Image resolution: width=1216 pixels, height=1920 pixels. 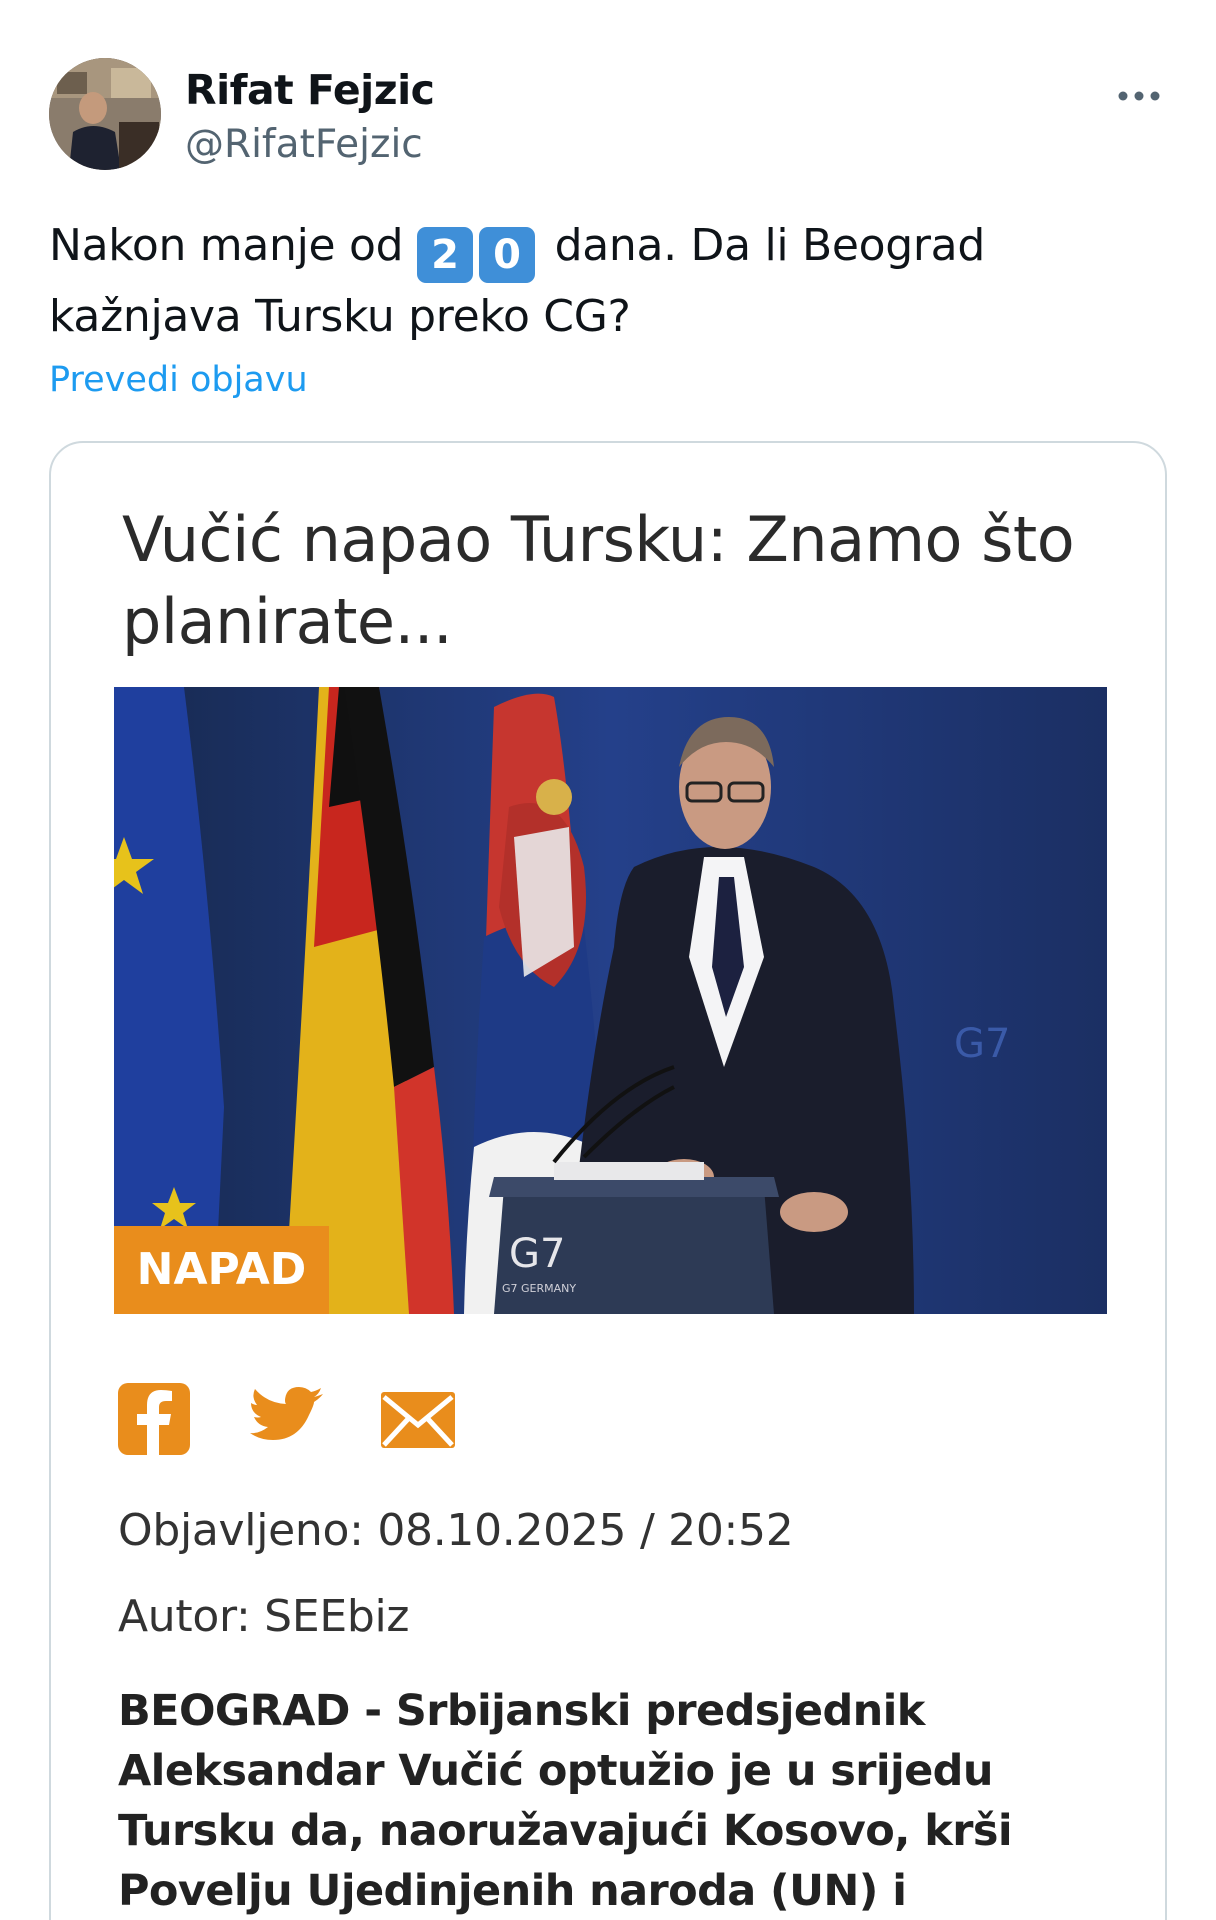 What do you see at coordinates (178, 380) in the screenshot?
I see `translate-post-link: Prevedi objavu` at bounding box center [178, 380].